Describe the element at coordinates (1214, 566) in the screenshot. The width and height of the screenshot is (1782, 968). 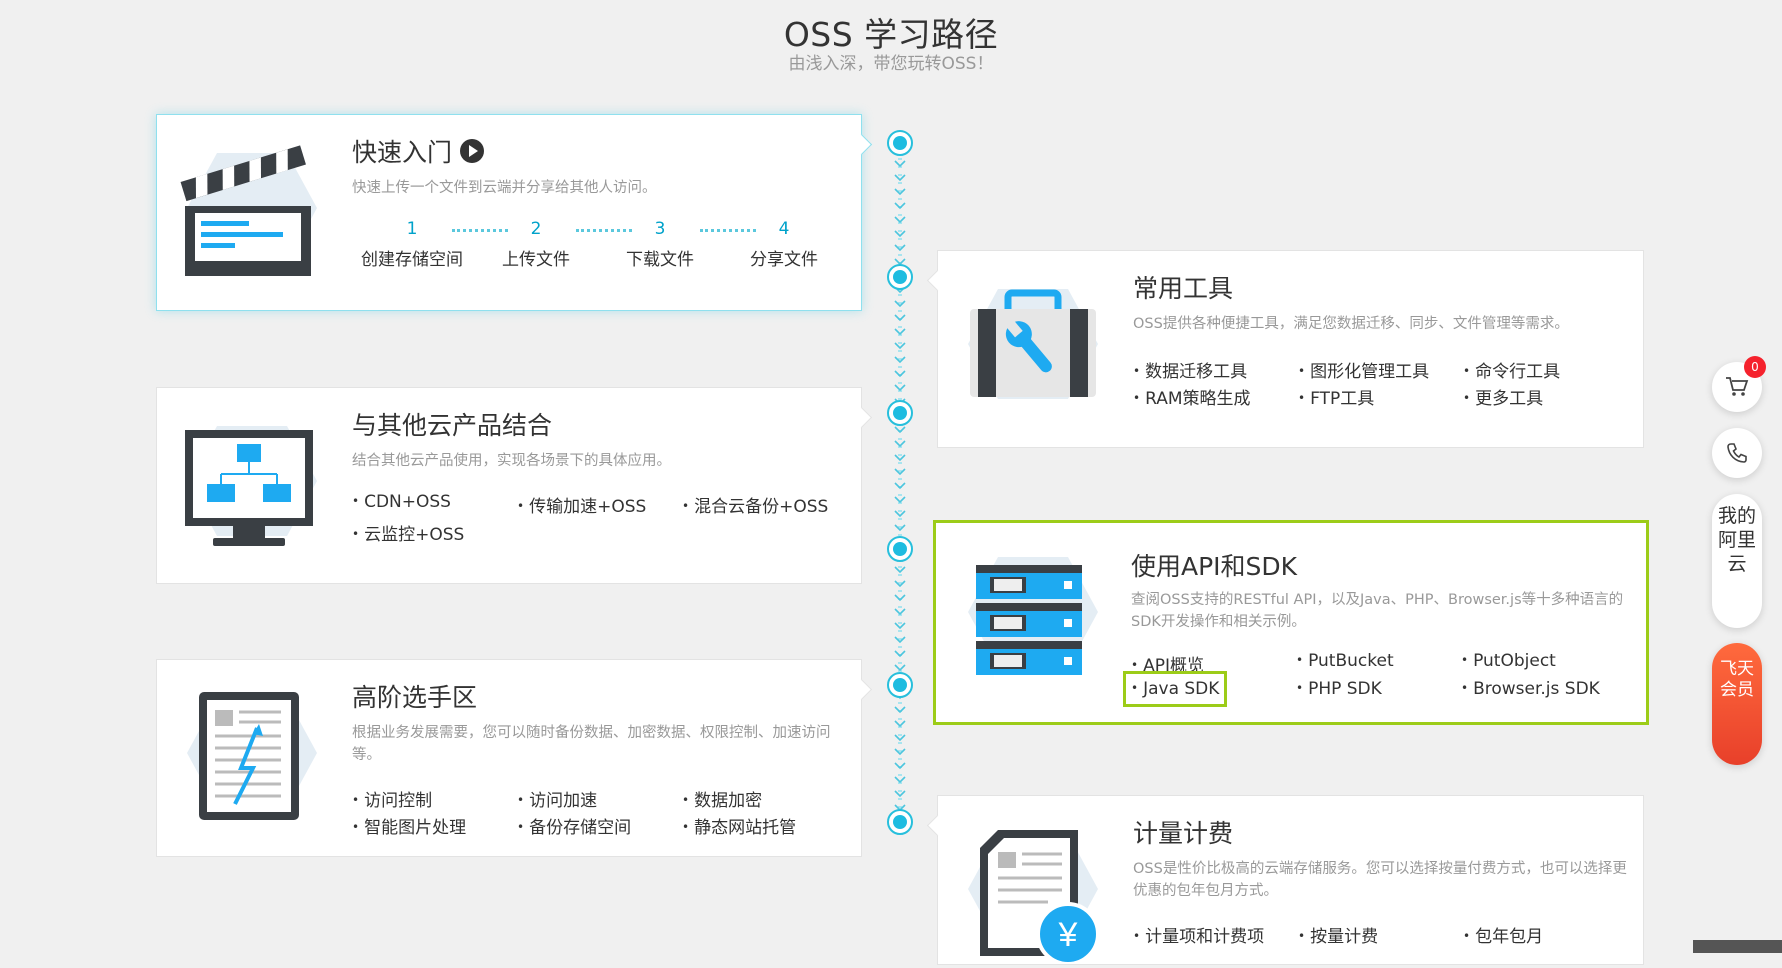
I see `card-title: 使用API和SDK` at that location.